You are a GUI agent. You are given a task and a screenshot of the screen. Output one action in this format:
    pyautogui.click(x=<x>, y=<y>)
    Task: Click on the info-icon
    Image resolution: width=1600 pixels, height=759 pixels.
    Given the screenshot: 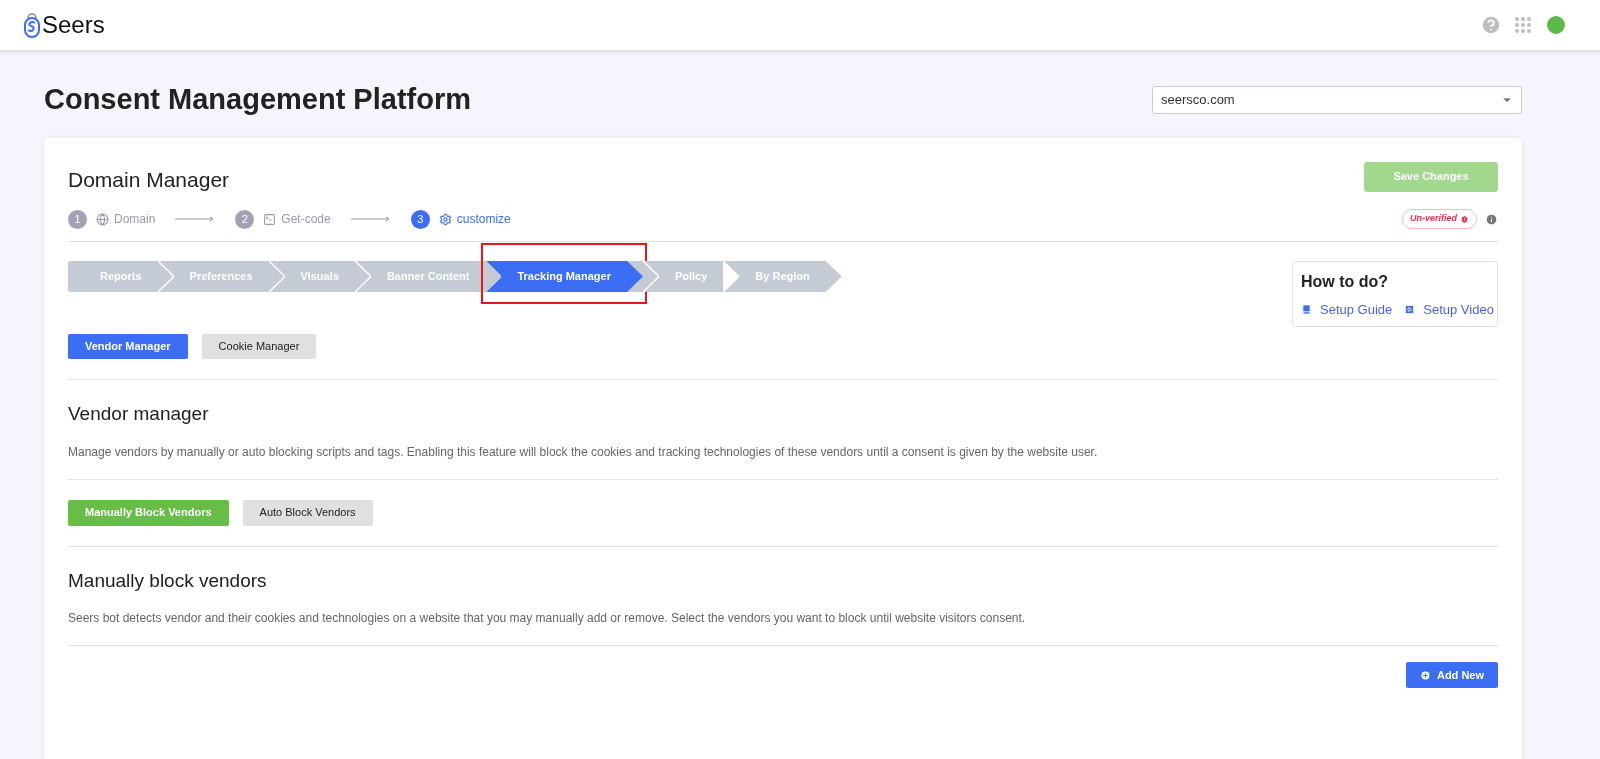 What is the action you would take?
    pyautogui.click(x=1491, y=219)
    